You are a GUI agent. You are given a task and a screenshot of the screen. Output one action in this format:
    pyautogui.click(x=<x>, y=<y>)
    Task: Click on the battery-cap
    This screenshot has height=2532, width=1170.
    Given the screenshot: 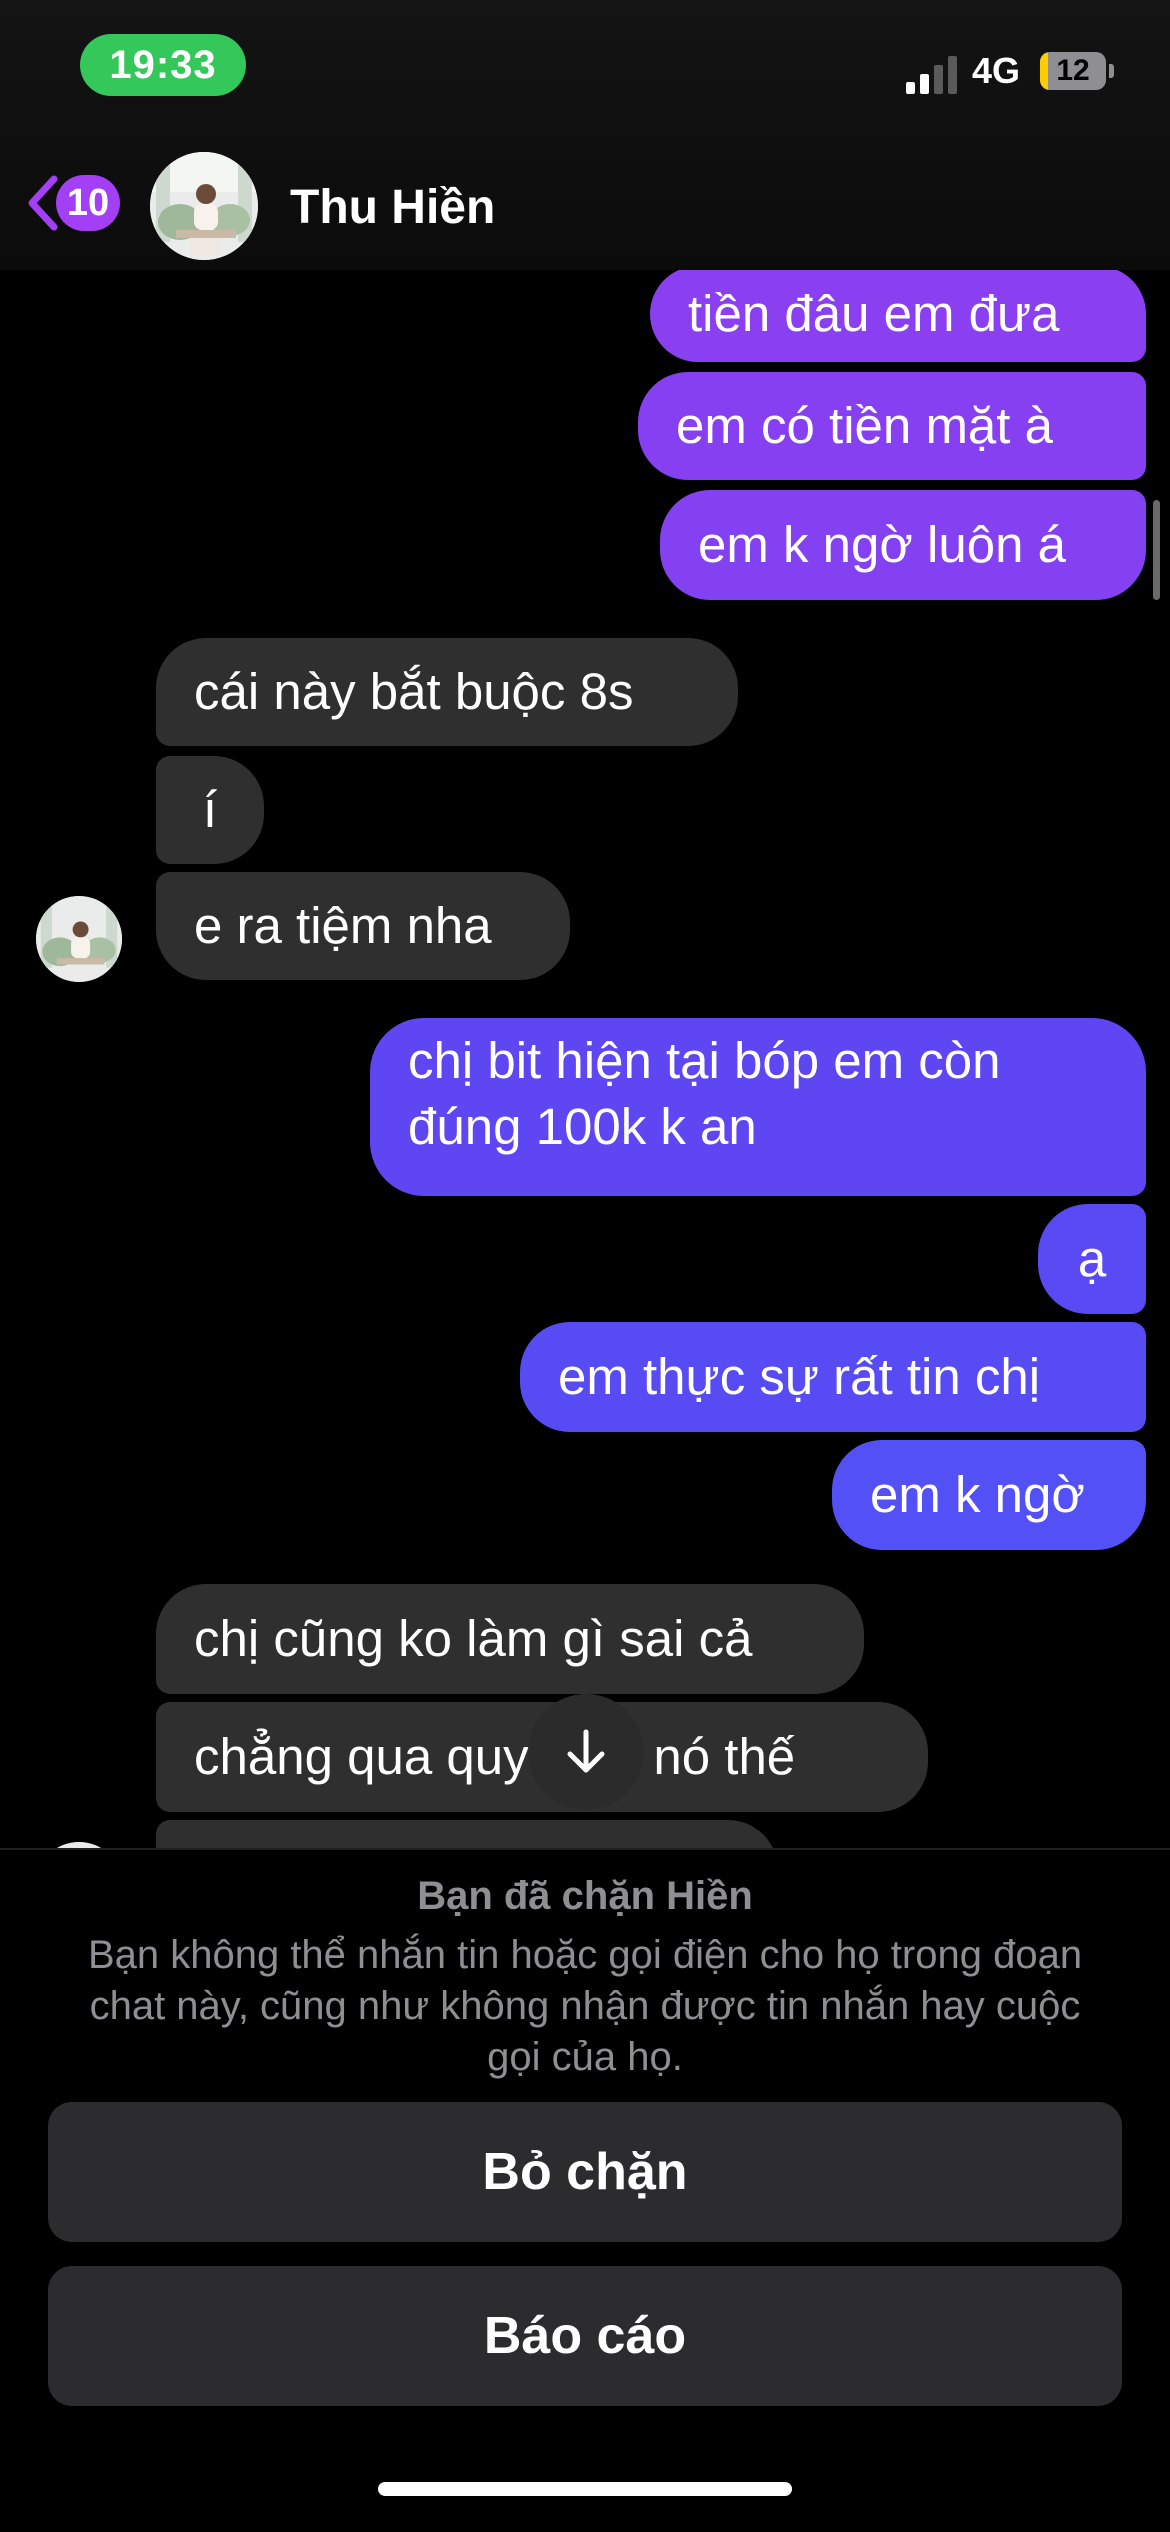 What is the action you would take?
    pyautogui.click(x=1111, y=71)
    